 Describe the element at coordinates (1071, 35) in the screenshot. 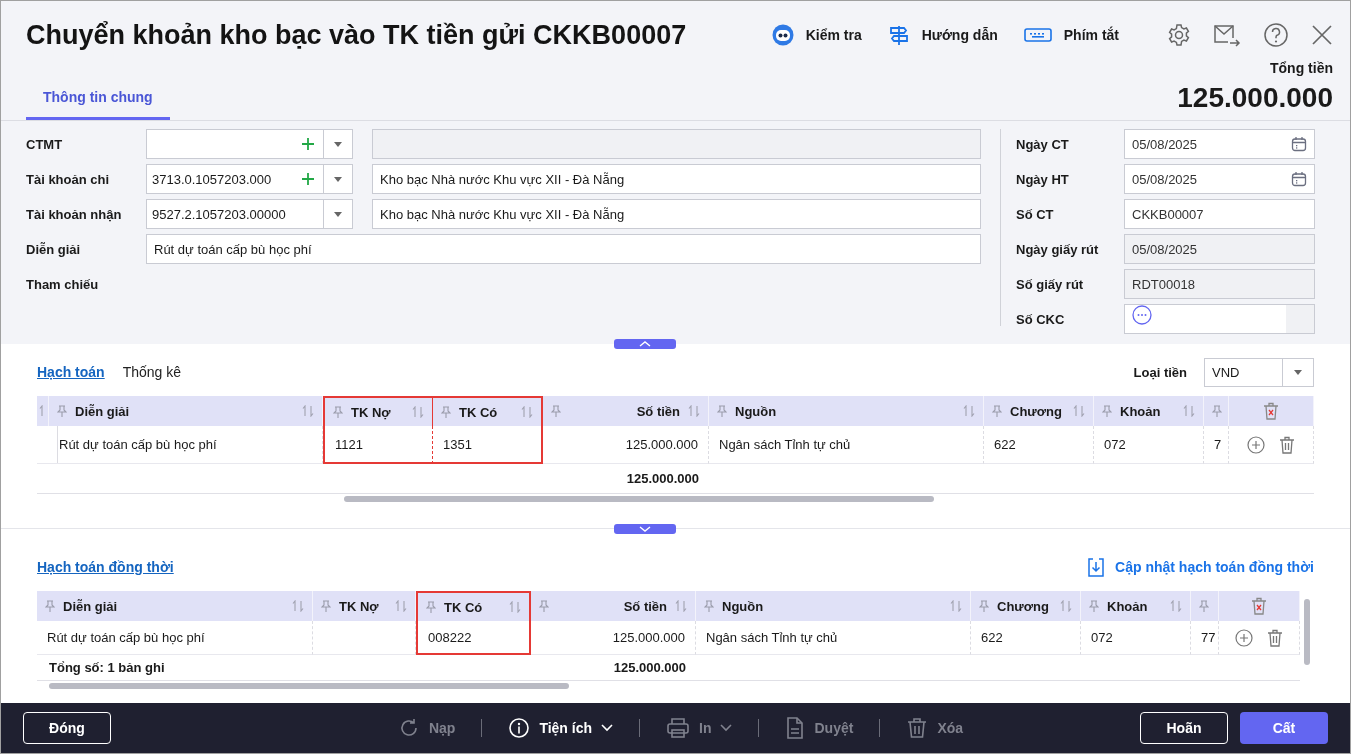

I see `toolbar-button: Phím tắt` at that location.